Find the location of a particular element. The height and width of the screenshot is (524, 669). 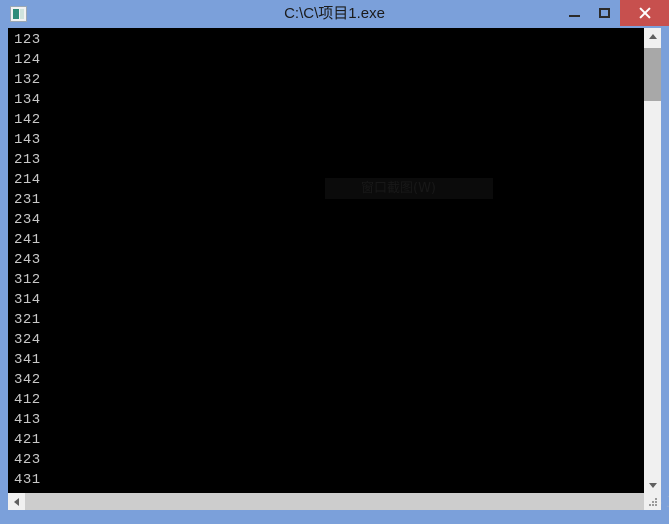

console-line: 342 is located at coordinates (27, 380).